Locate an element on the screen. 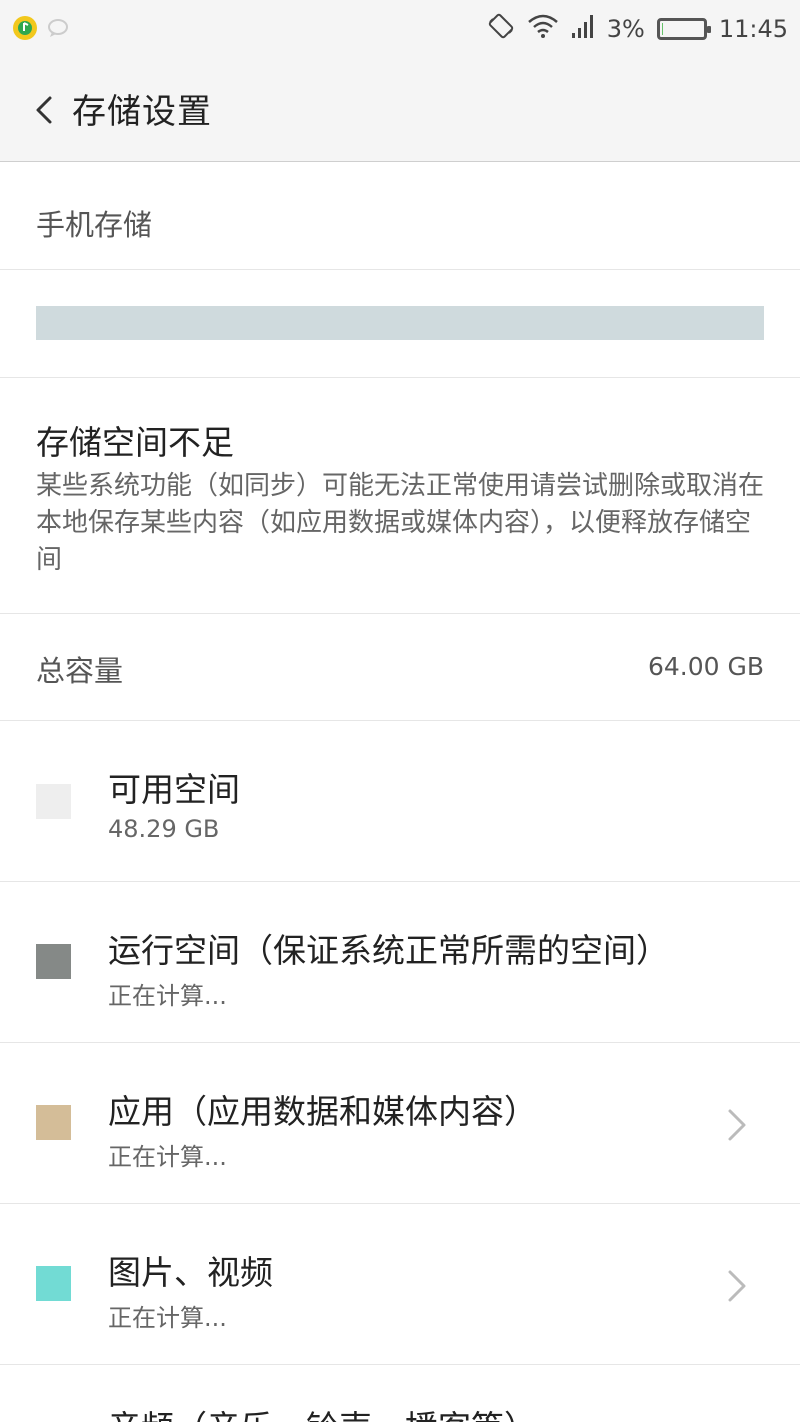  category-name: 图片、视频 is located at coordinates (190, 1272).